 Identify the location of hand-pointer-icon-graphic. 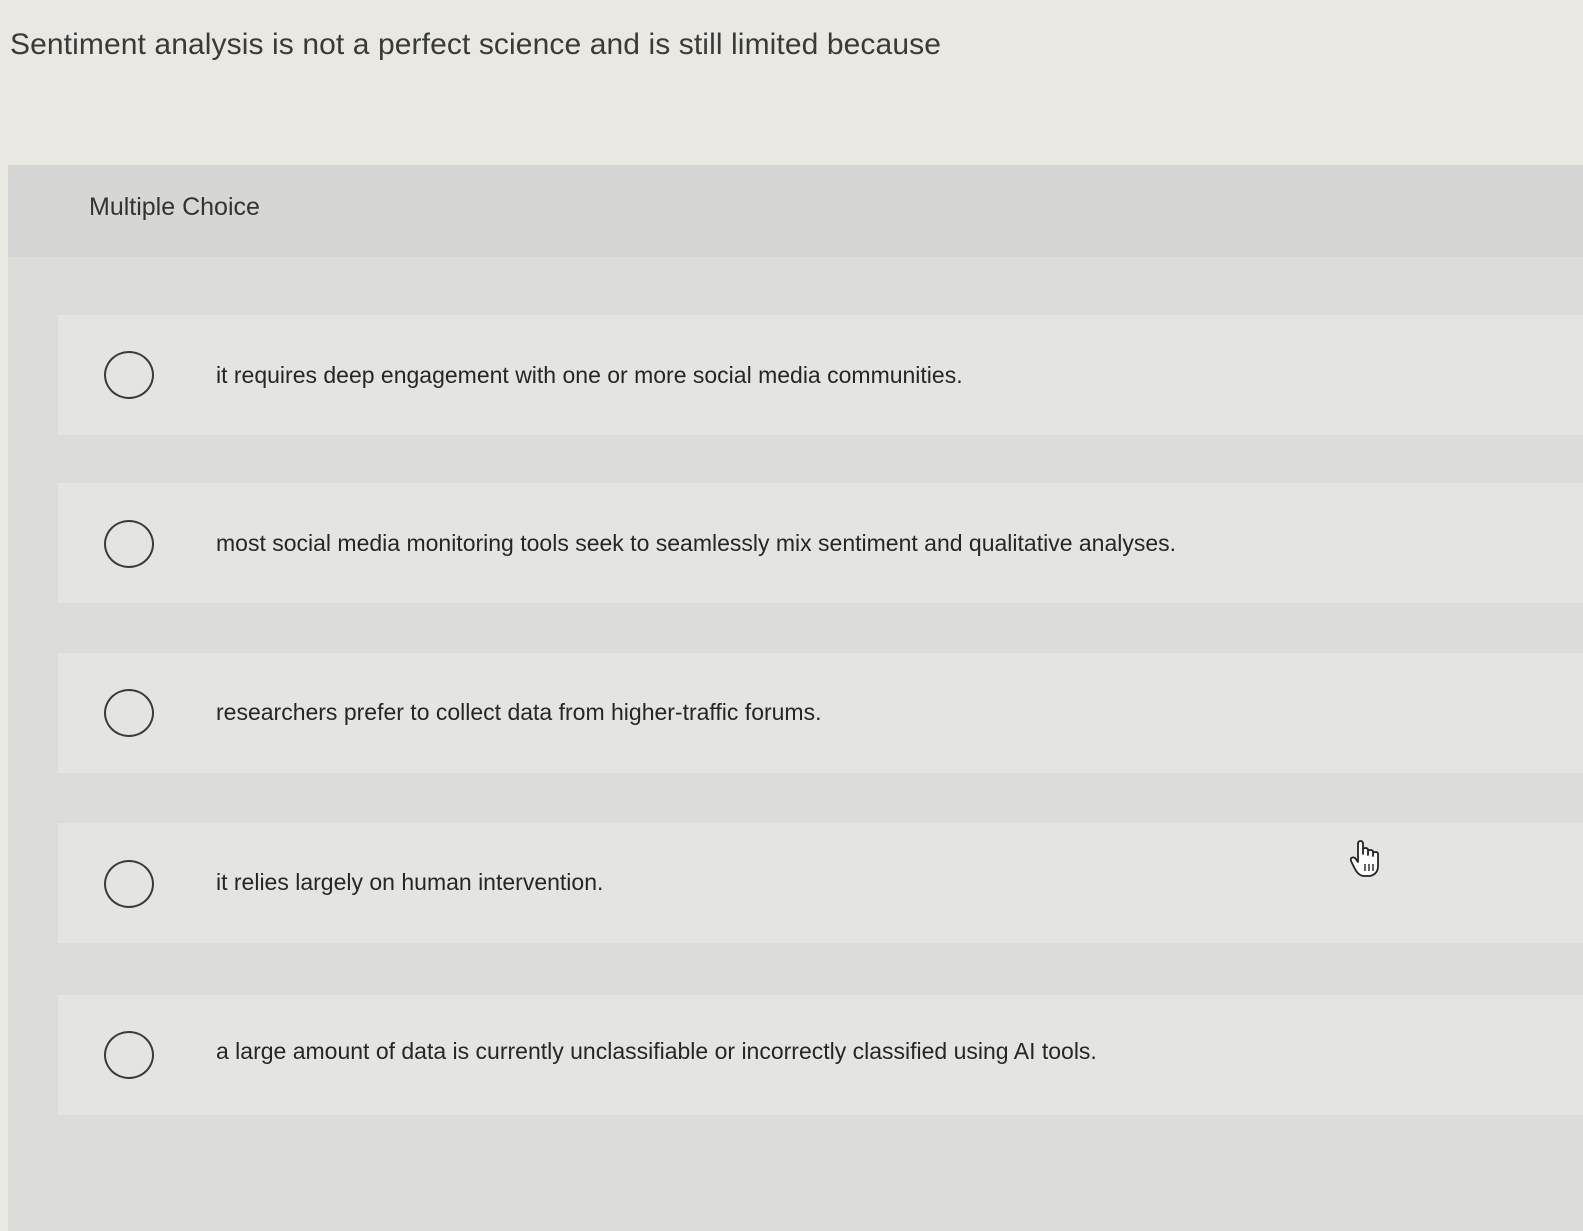
(1364, 858).